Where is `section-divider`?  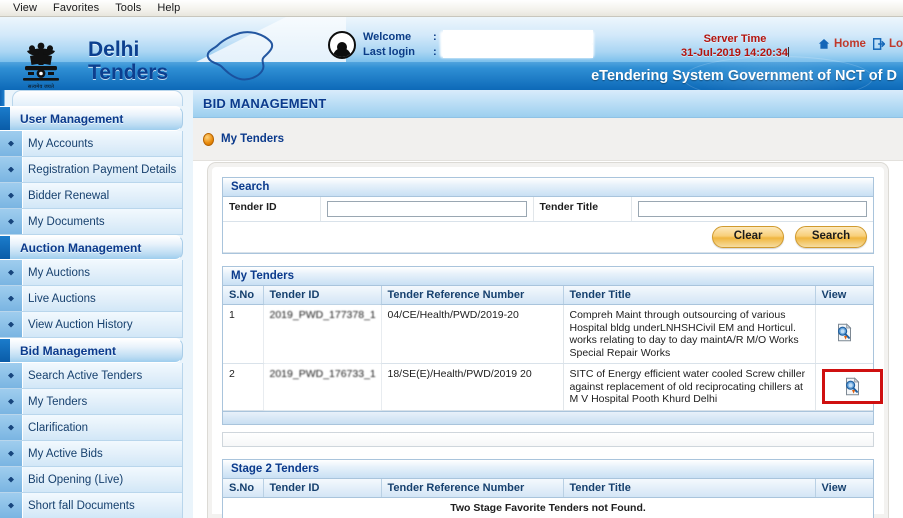
section-divider is located at coordinates (548, 439).